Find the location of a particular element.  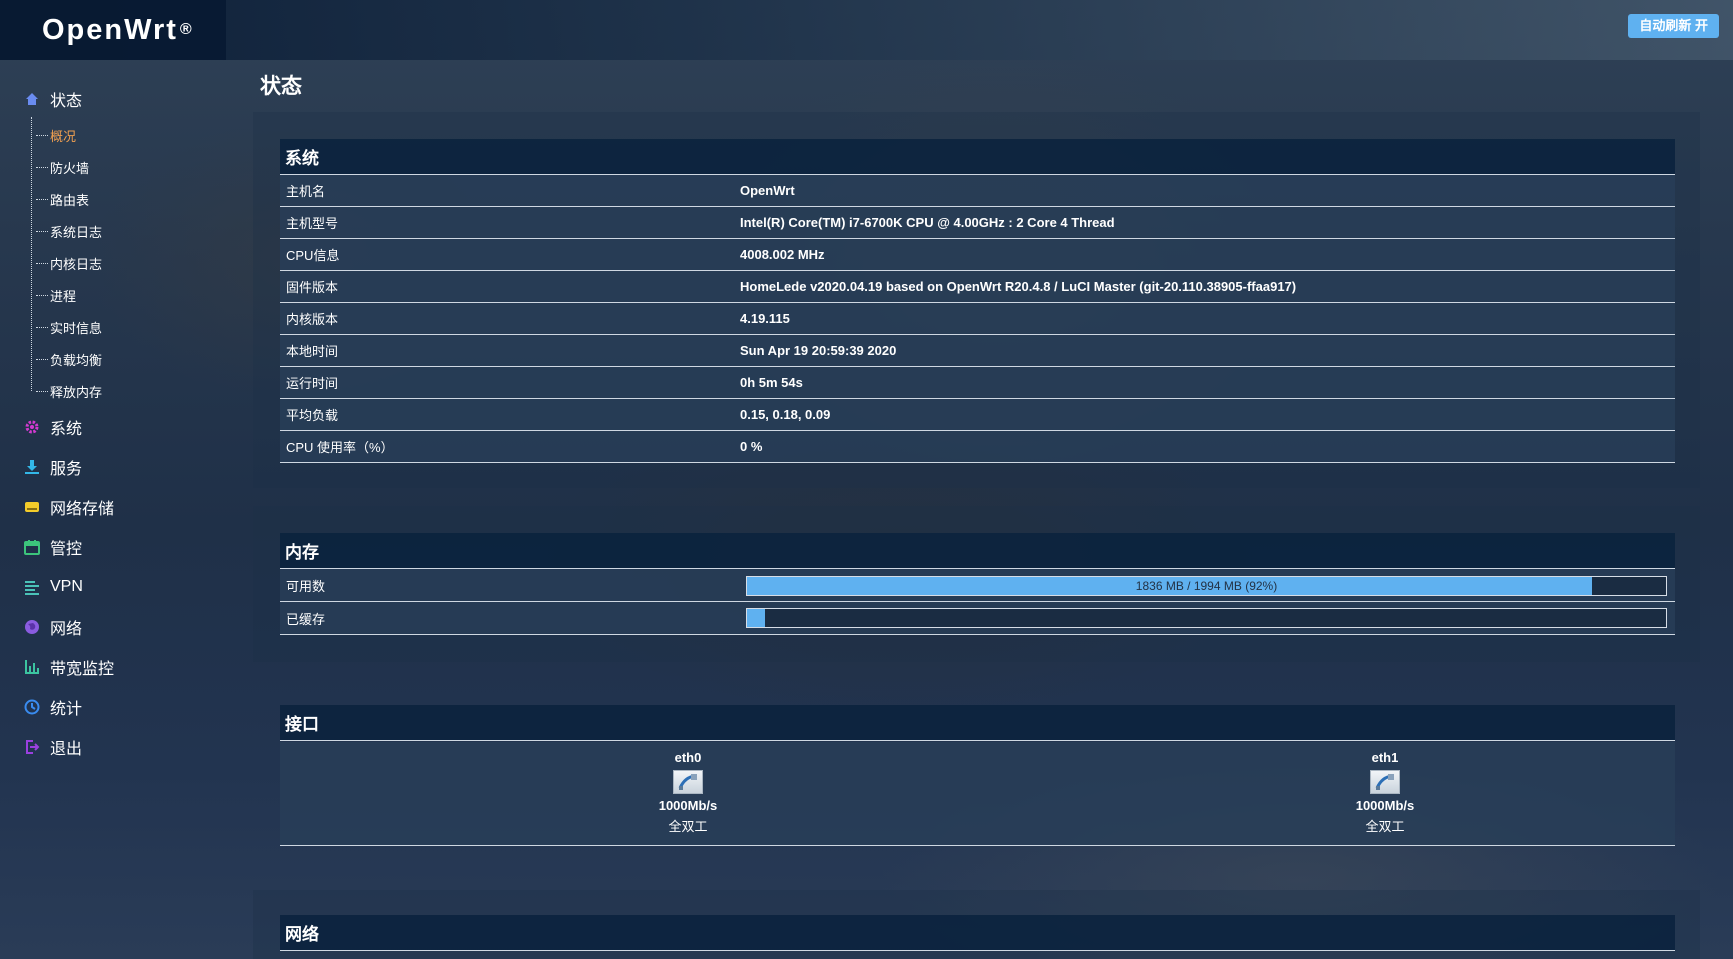

memory-available-text: 1836 MB / 1994 MB (92%) is located at coordinates (1206, 586).